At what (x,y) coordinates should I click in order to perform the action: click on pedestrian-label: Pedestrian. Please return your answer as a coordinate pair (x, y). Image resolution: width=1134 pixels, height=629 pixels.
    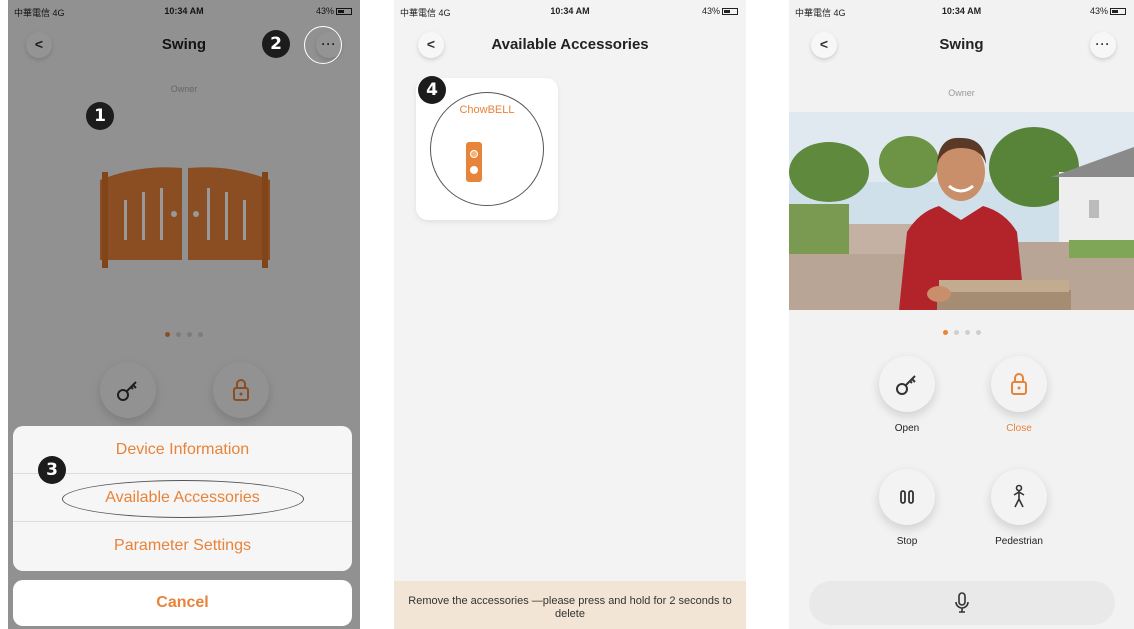
    Looking at the image, I should click on (1019, 541).